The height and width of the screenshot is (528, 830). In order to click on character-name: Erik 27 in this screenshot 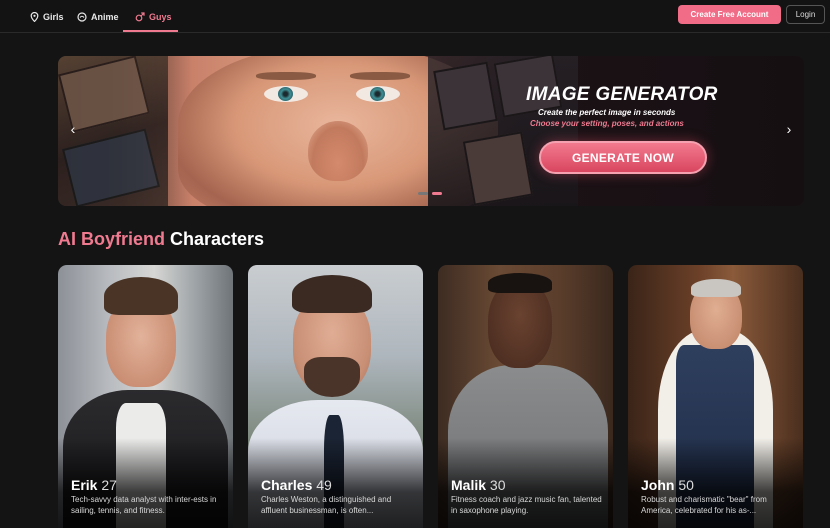, I will do `click(94, 485)`.